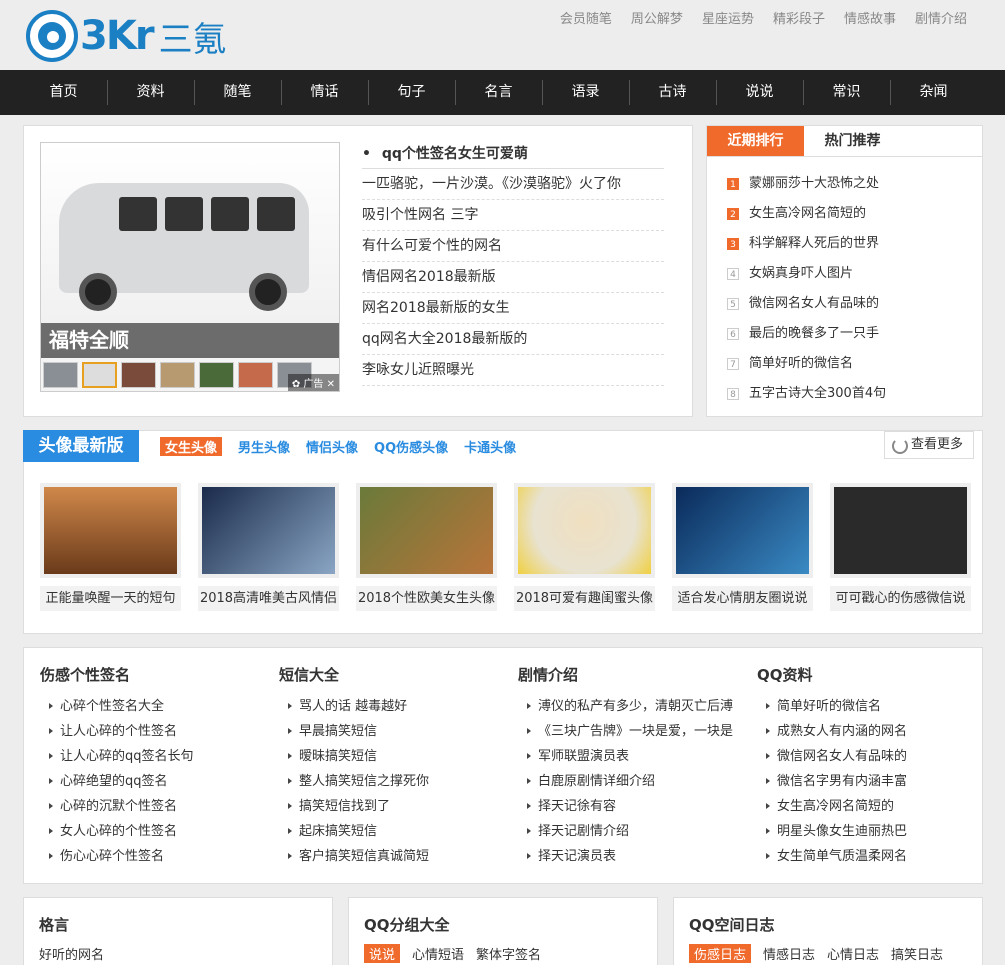  Describe the element at coordinates (513, 277) in the screenshot. I see `list-item: 情侣网名2018最新版` at that location.